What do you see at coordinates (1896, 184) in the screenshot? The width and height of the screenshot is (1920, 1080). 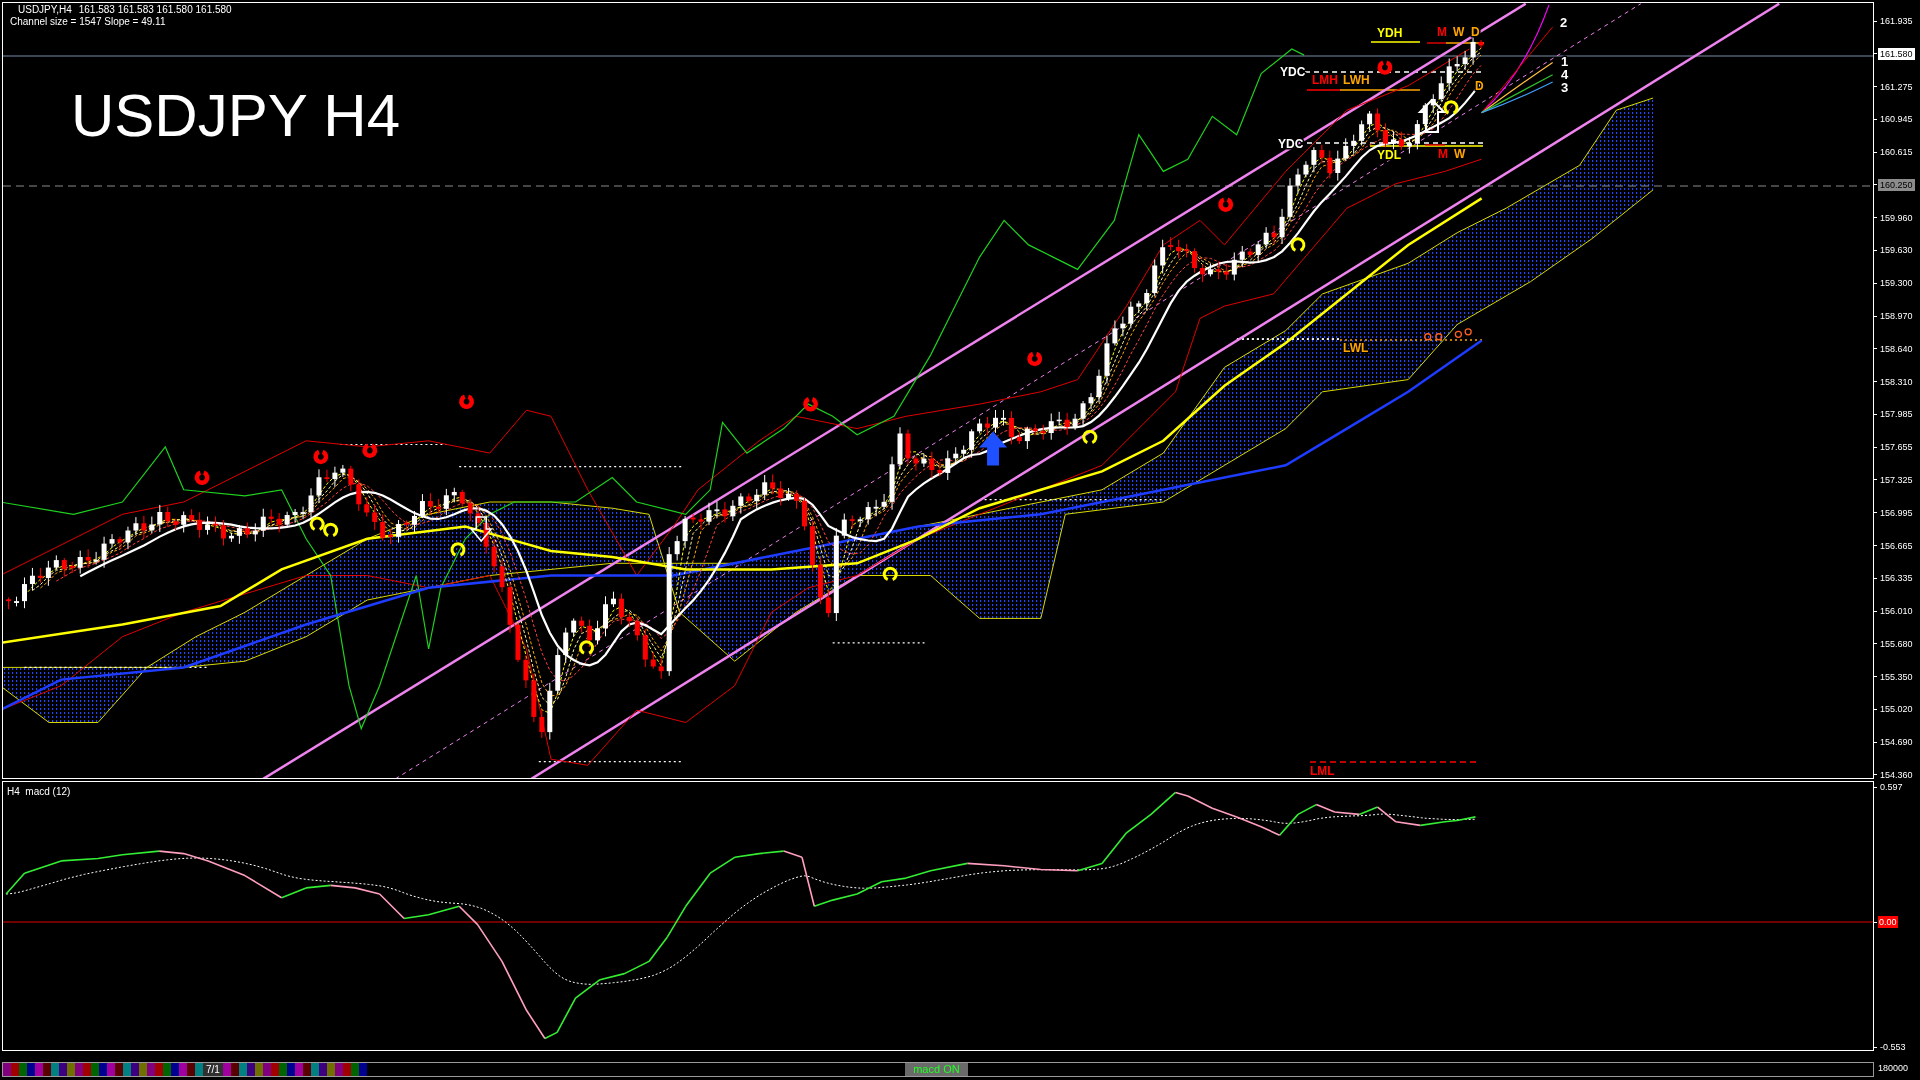 I see `level-price-label: 160.250` at bounding box center [1896, 184].